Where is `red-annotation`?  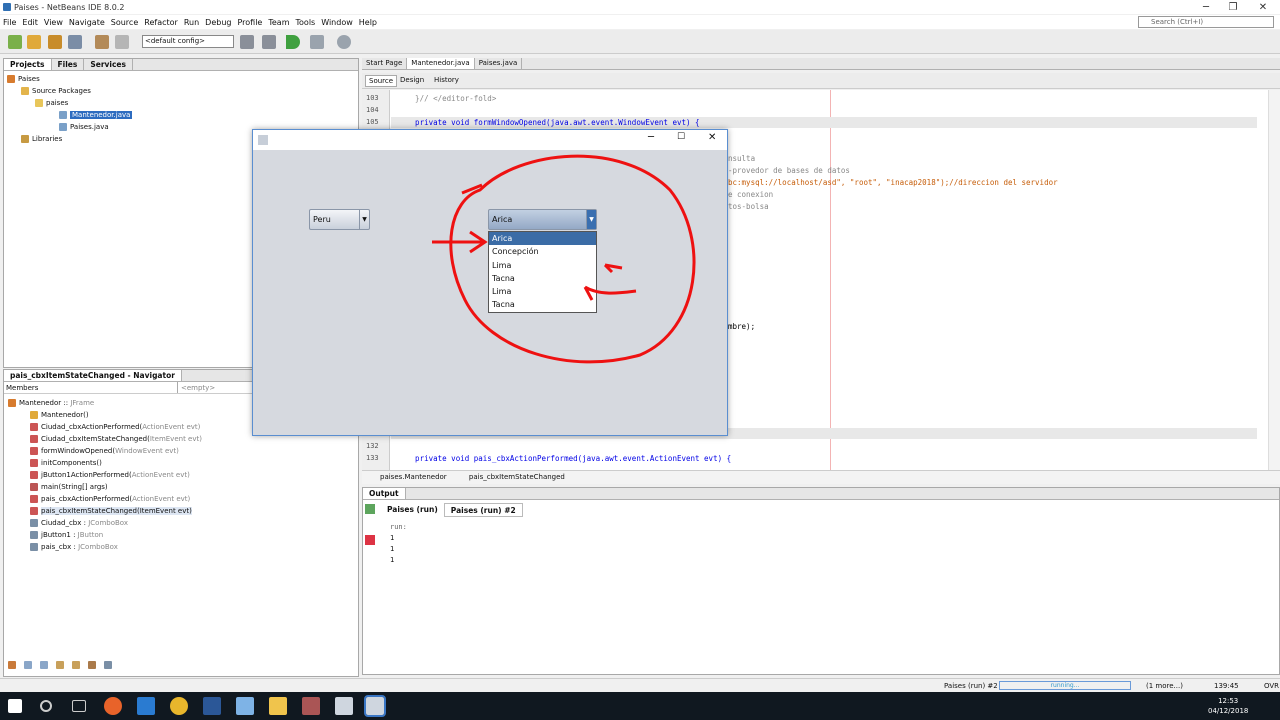 red-annotation is located at coordinates (564, 259).